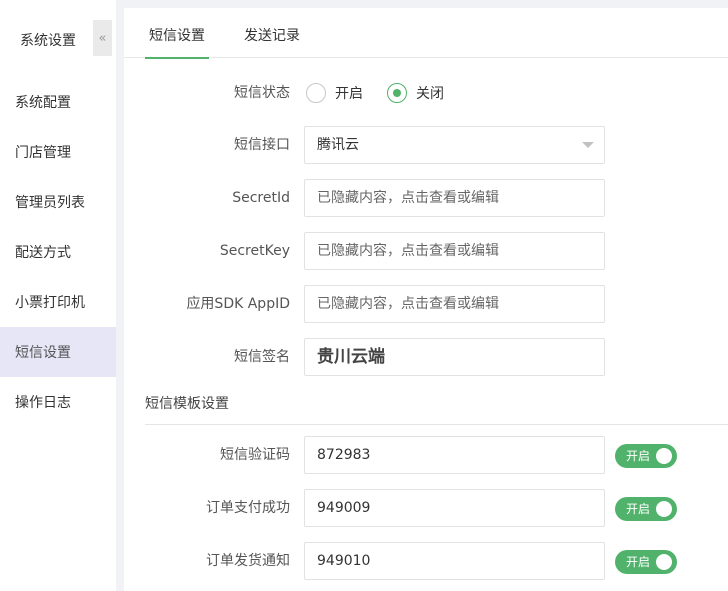 This screenshot has height=591, width=728. Describe the element at coordinates (262, 357) in the screenshot. I see `signature-label: 短信签名` at that location.